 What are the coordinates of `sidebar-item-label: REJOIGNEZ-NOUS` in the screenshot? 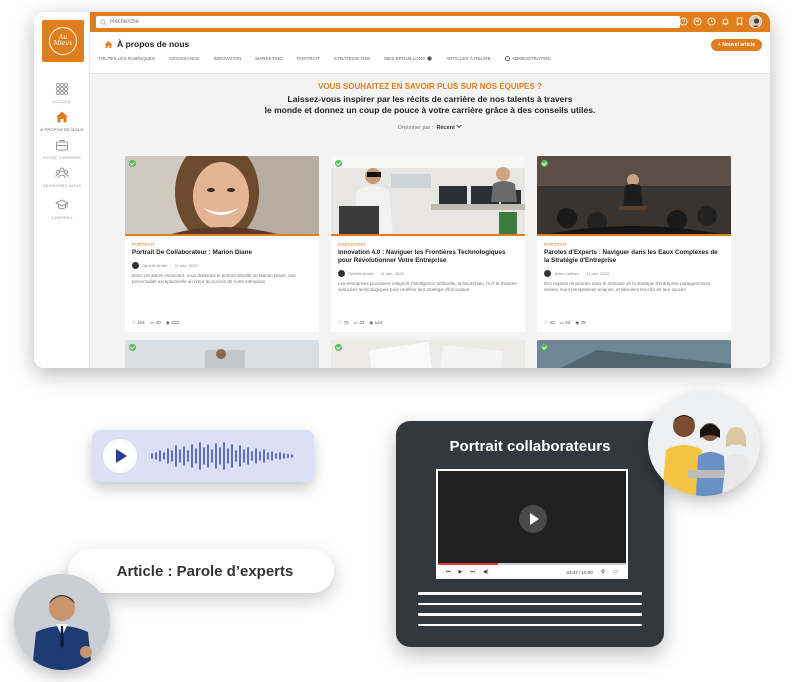 It's located at (62, 185).